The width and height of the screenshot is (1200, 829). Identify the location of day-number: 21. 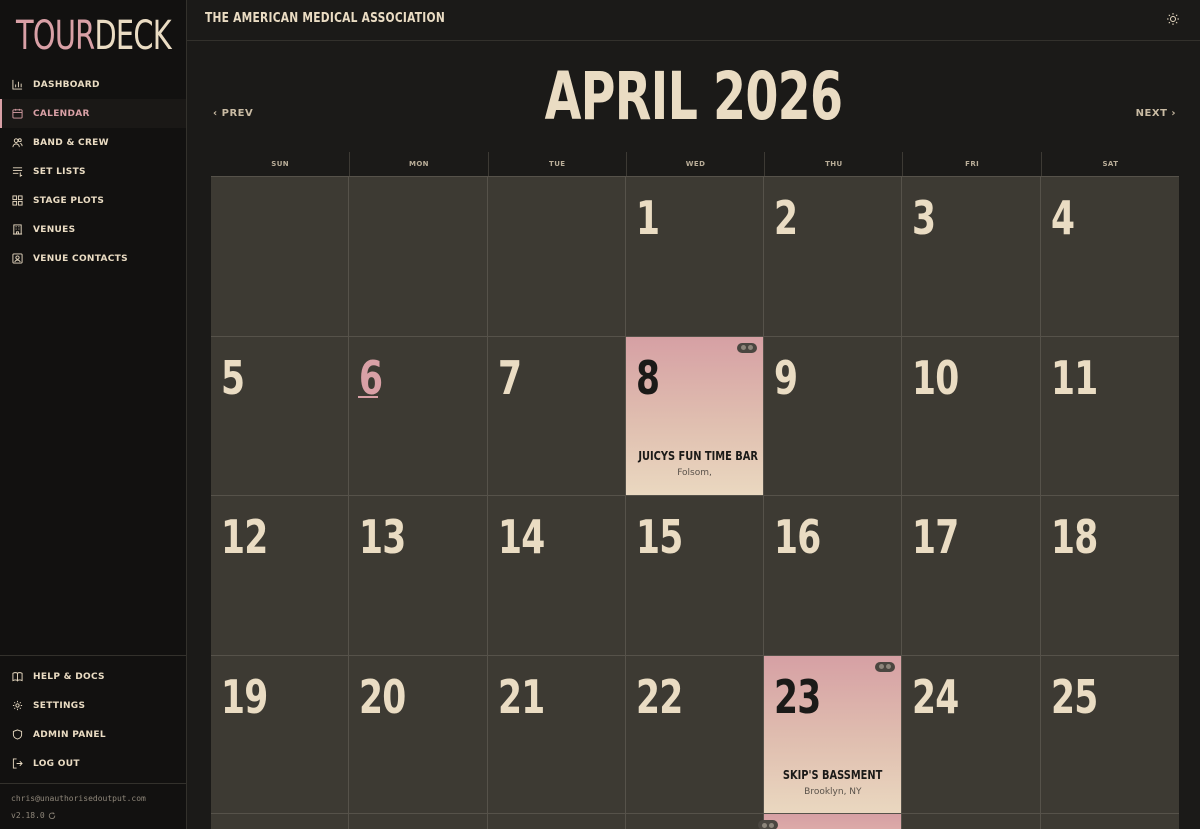
(521, 696).